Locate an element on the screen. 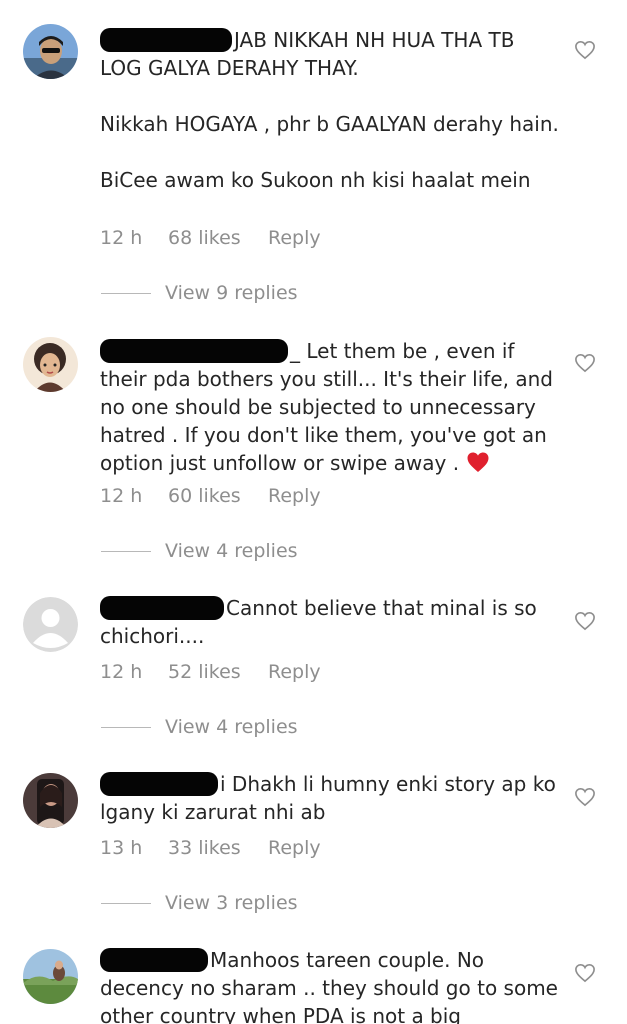 This screenshot has width=627, height=1024. comment-meta: 13 h 33 likes Reply is located at coordinates (210, 848).